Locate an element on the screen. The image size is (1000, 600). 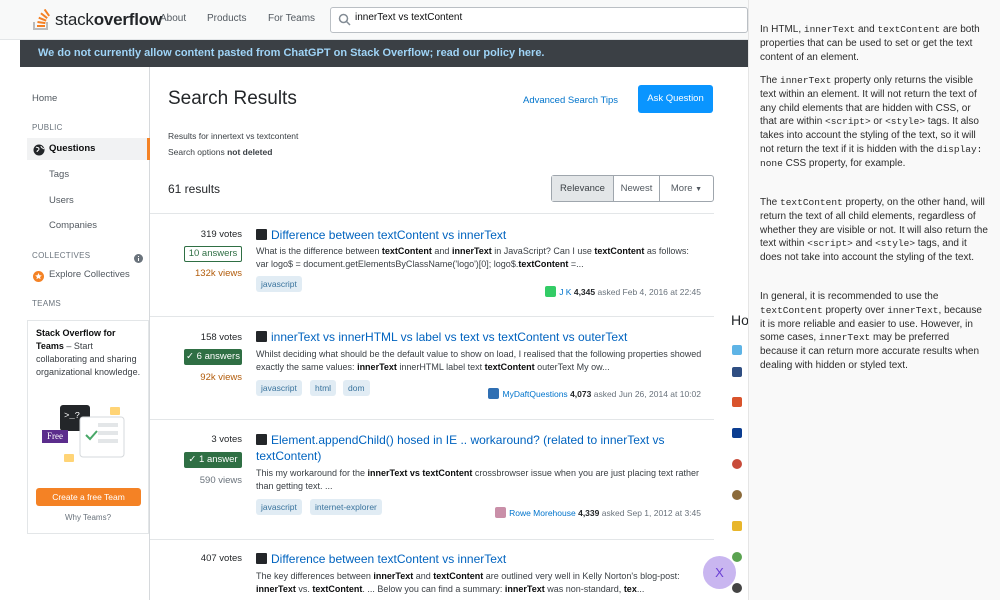
sidebar-item-companies: Companies is located at coordinates (73, 225).